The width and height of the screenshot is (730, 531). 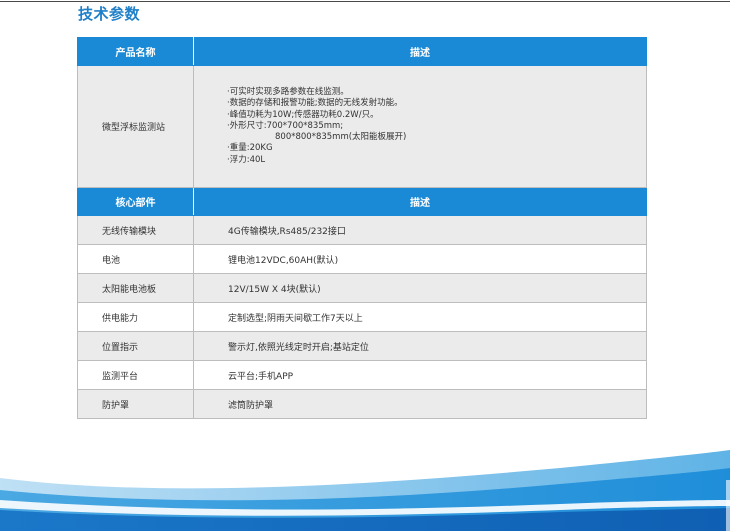 I want to click on component-desc: 云平台;手机APP, so click(x=420, y=375).